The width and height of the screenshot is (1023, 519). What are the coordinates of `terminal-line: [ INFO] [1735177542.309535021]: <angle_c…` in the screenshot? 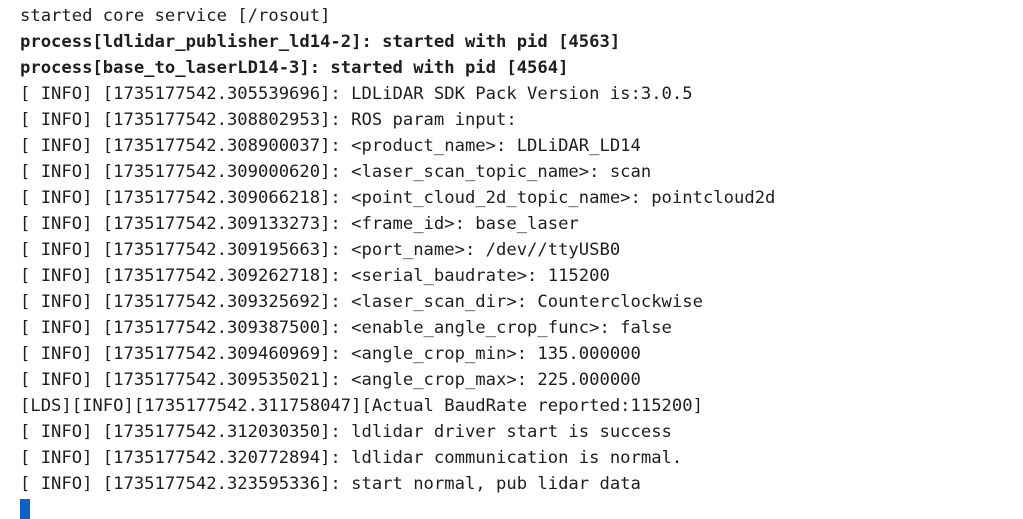 It's located at (330, 380).